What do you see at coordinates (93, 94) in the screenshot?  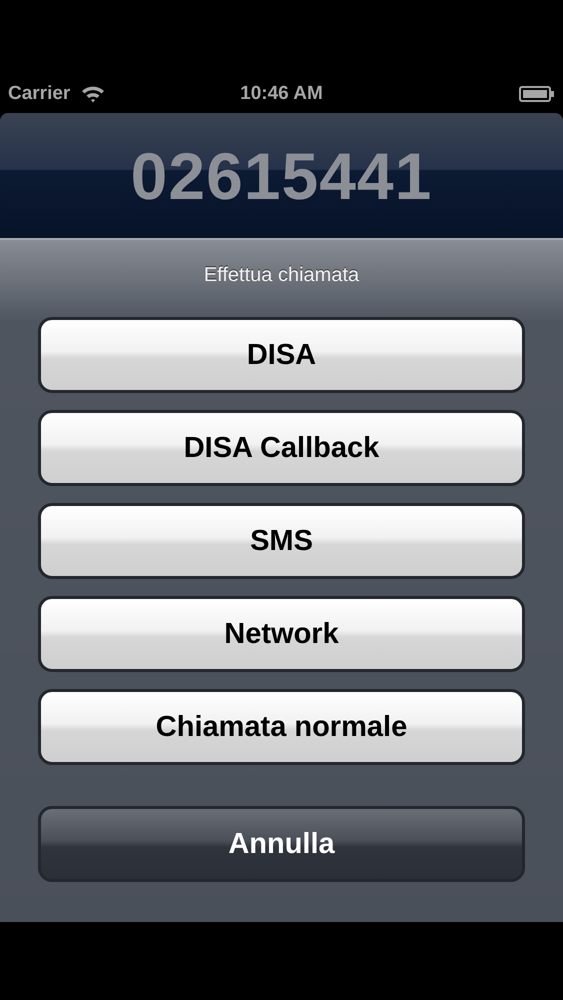 I see `wifi-icon` at bounding box center [93, 94].